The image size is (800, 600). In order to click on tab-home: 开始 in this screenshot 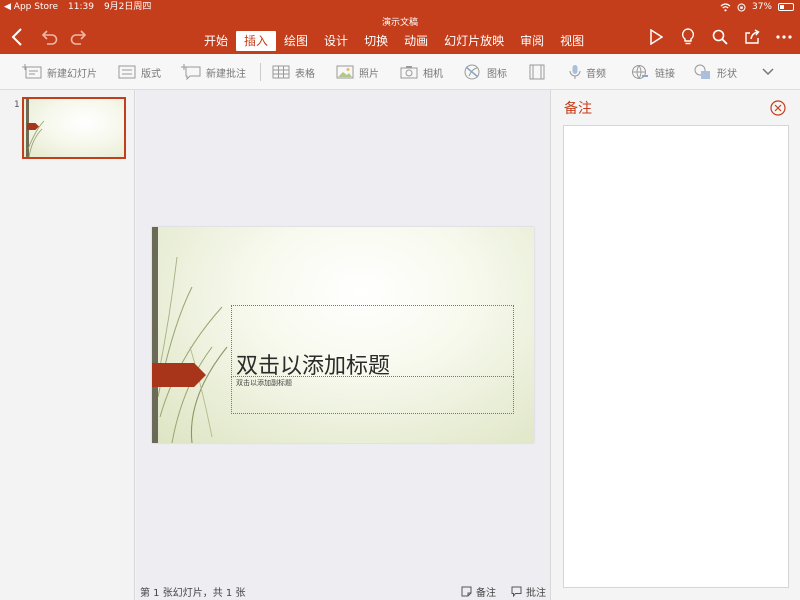, I will do `click(216, 41)`.